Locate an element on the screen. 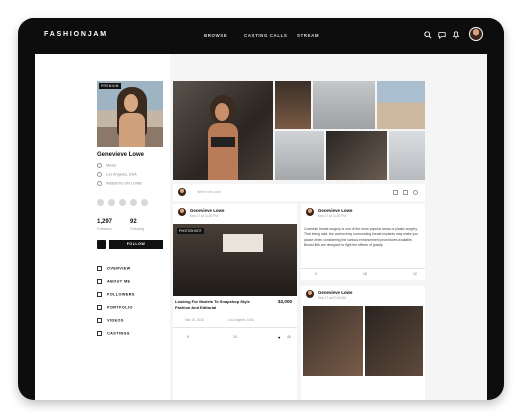 The height and width of the screenshot is (419, 522). followers-label: Followers is located at coordinates (104, 229).